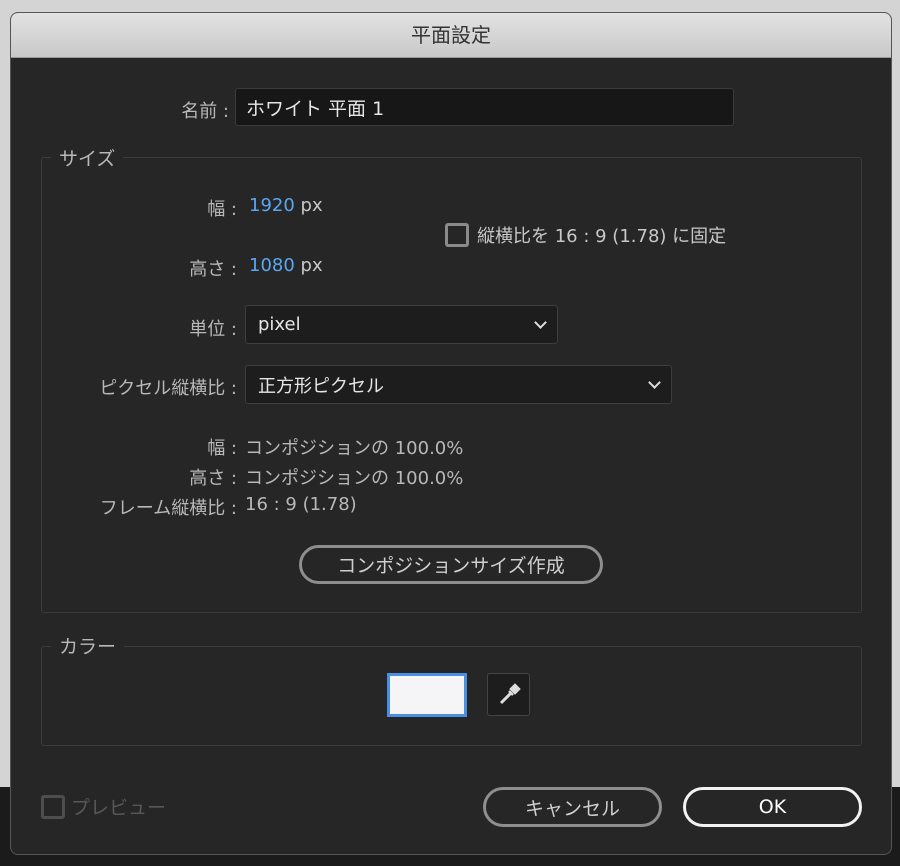 The height and width of the screenshot is (866, 900). Describe the element at coordinates (301, 504) in the screenshot. I see `frame-aspect-value: 16 : 9 (1.78)` at that location.